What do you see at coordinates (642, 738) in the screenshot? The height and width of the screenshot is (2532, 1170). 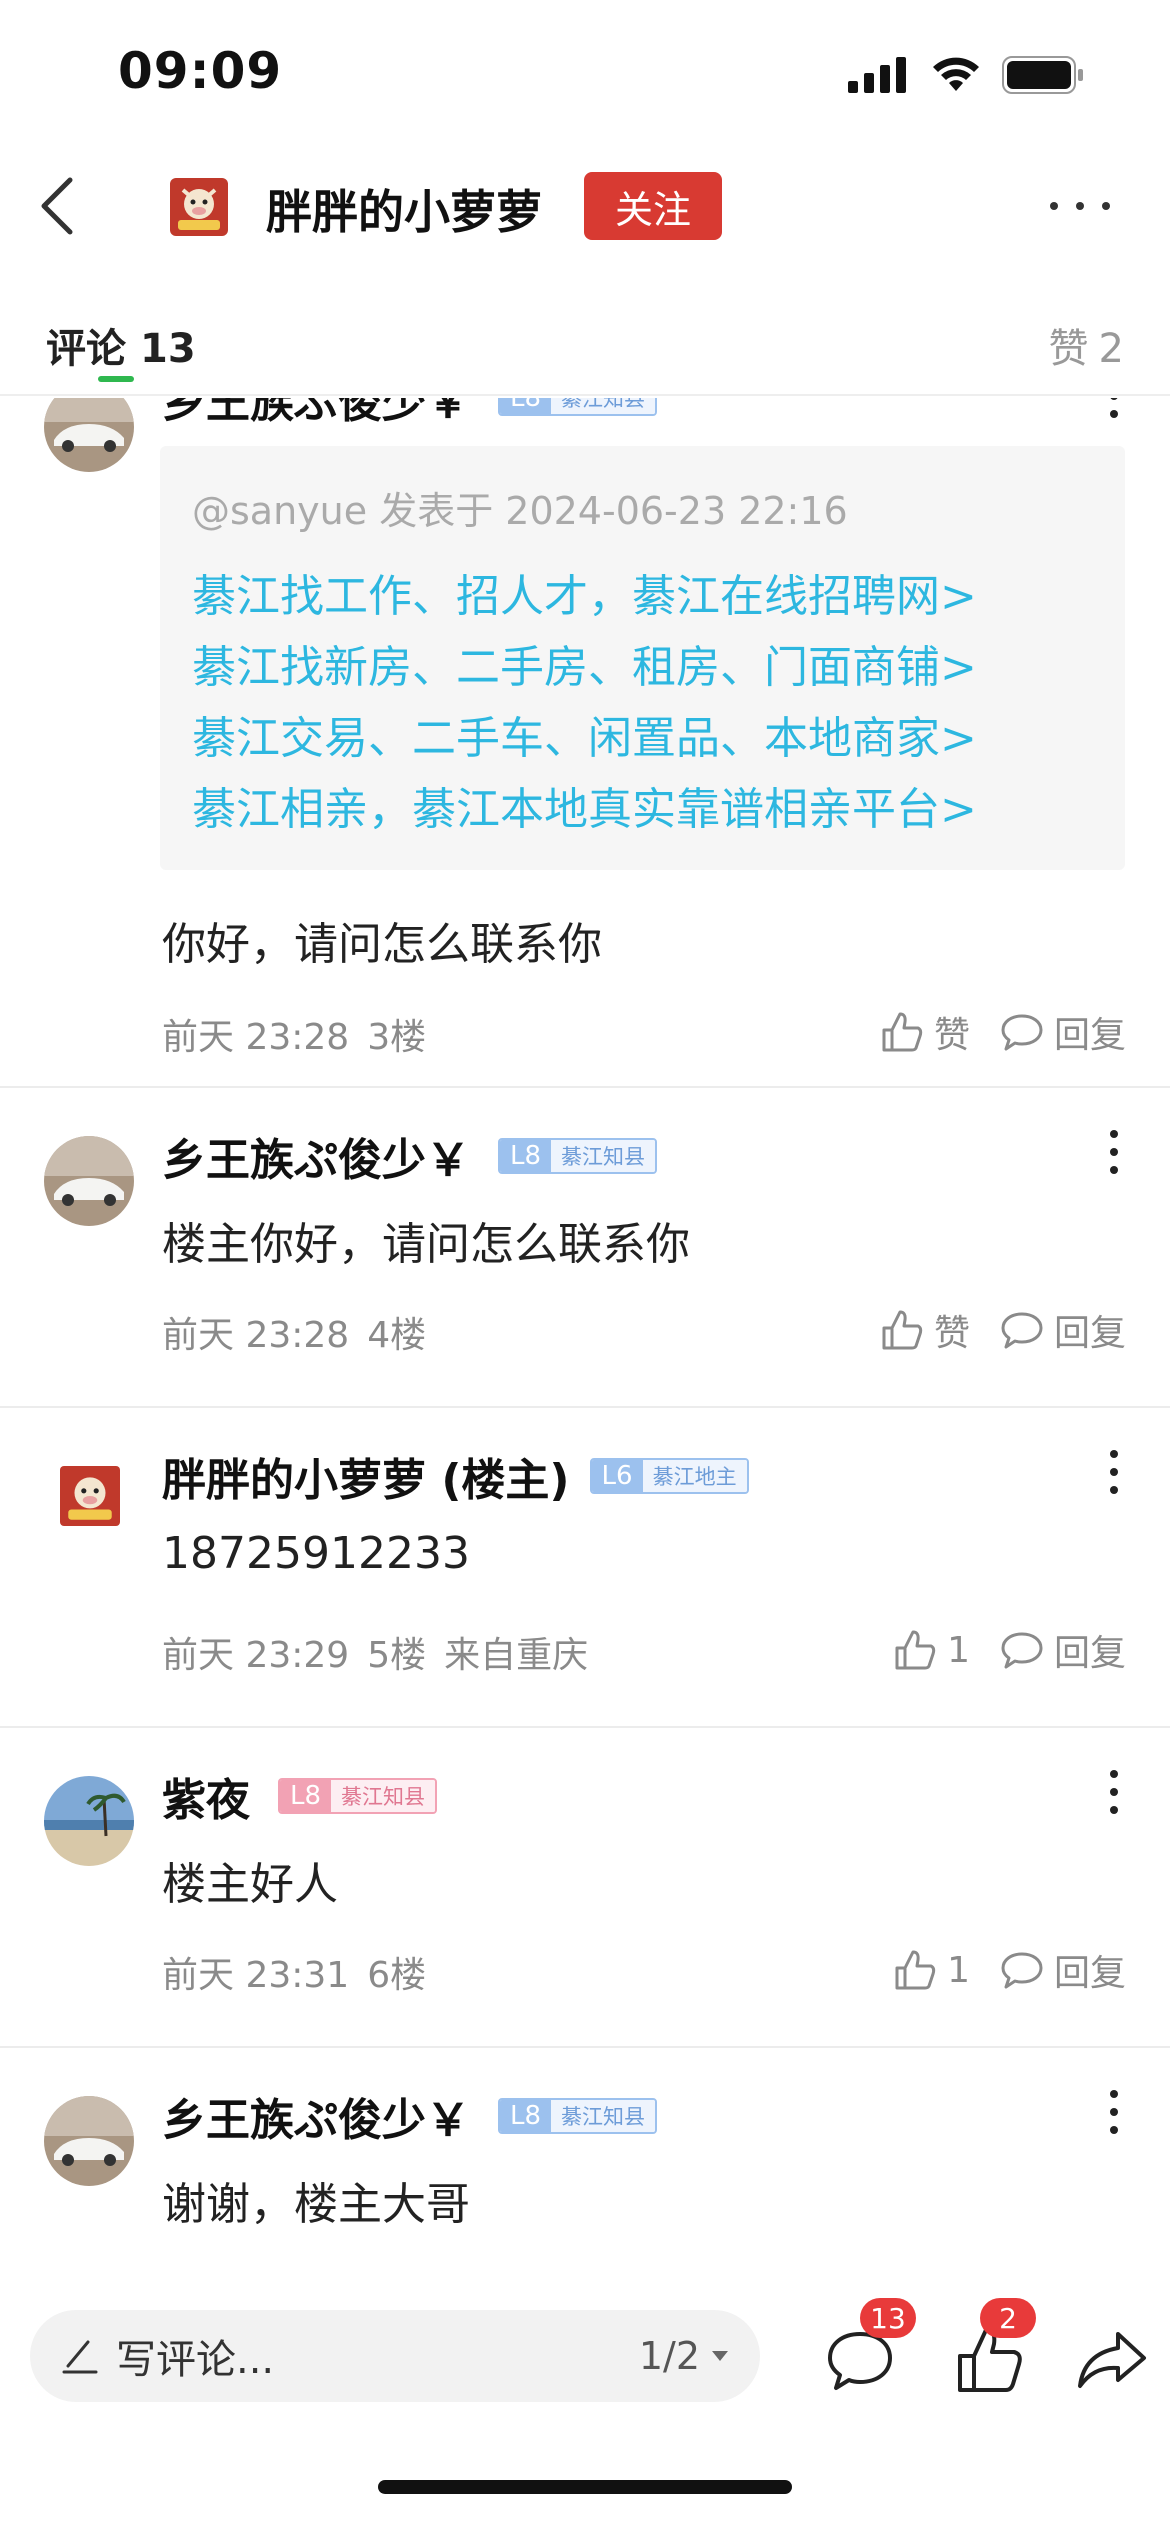 I see `quote-link: 綦江交易、二手车、闲置品、本地商家>` at bounding box center [642, 738].